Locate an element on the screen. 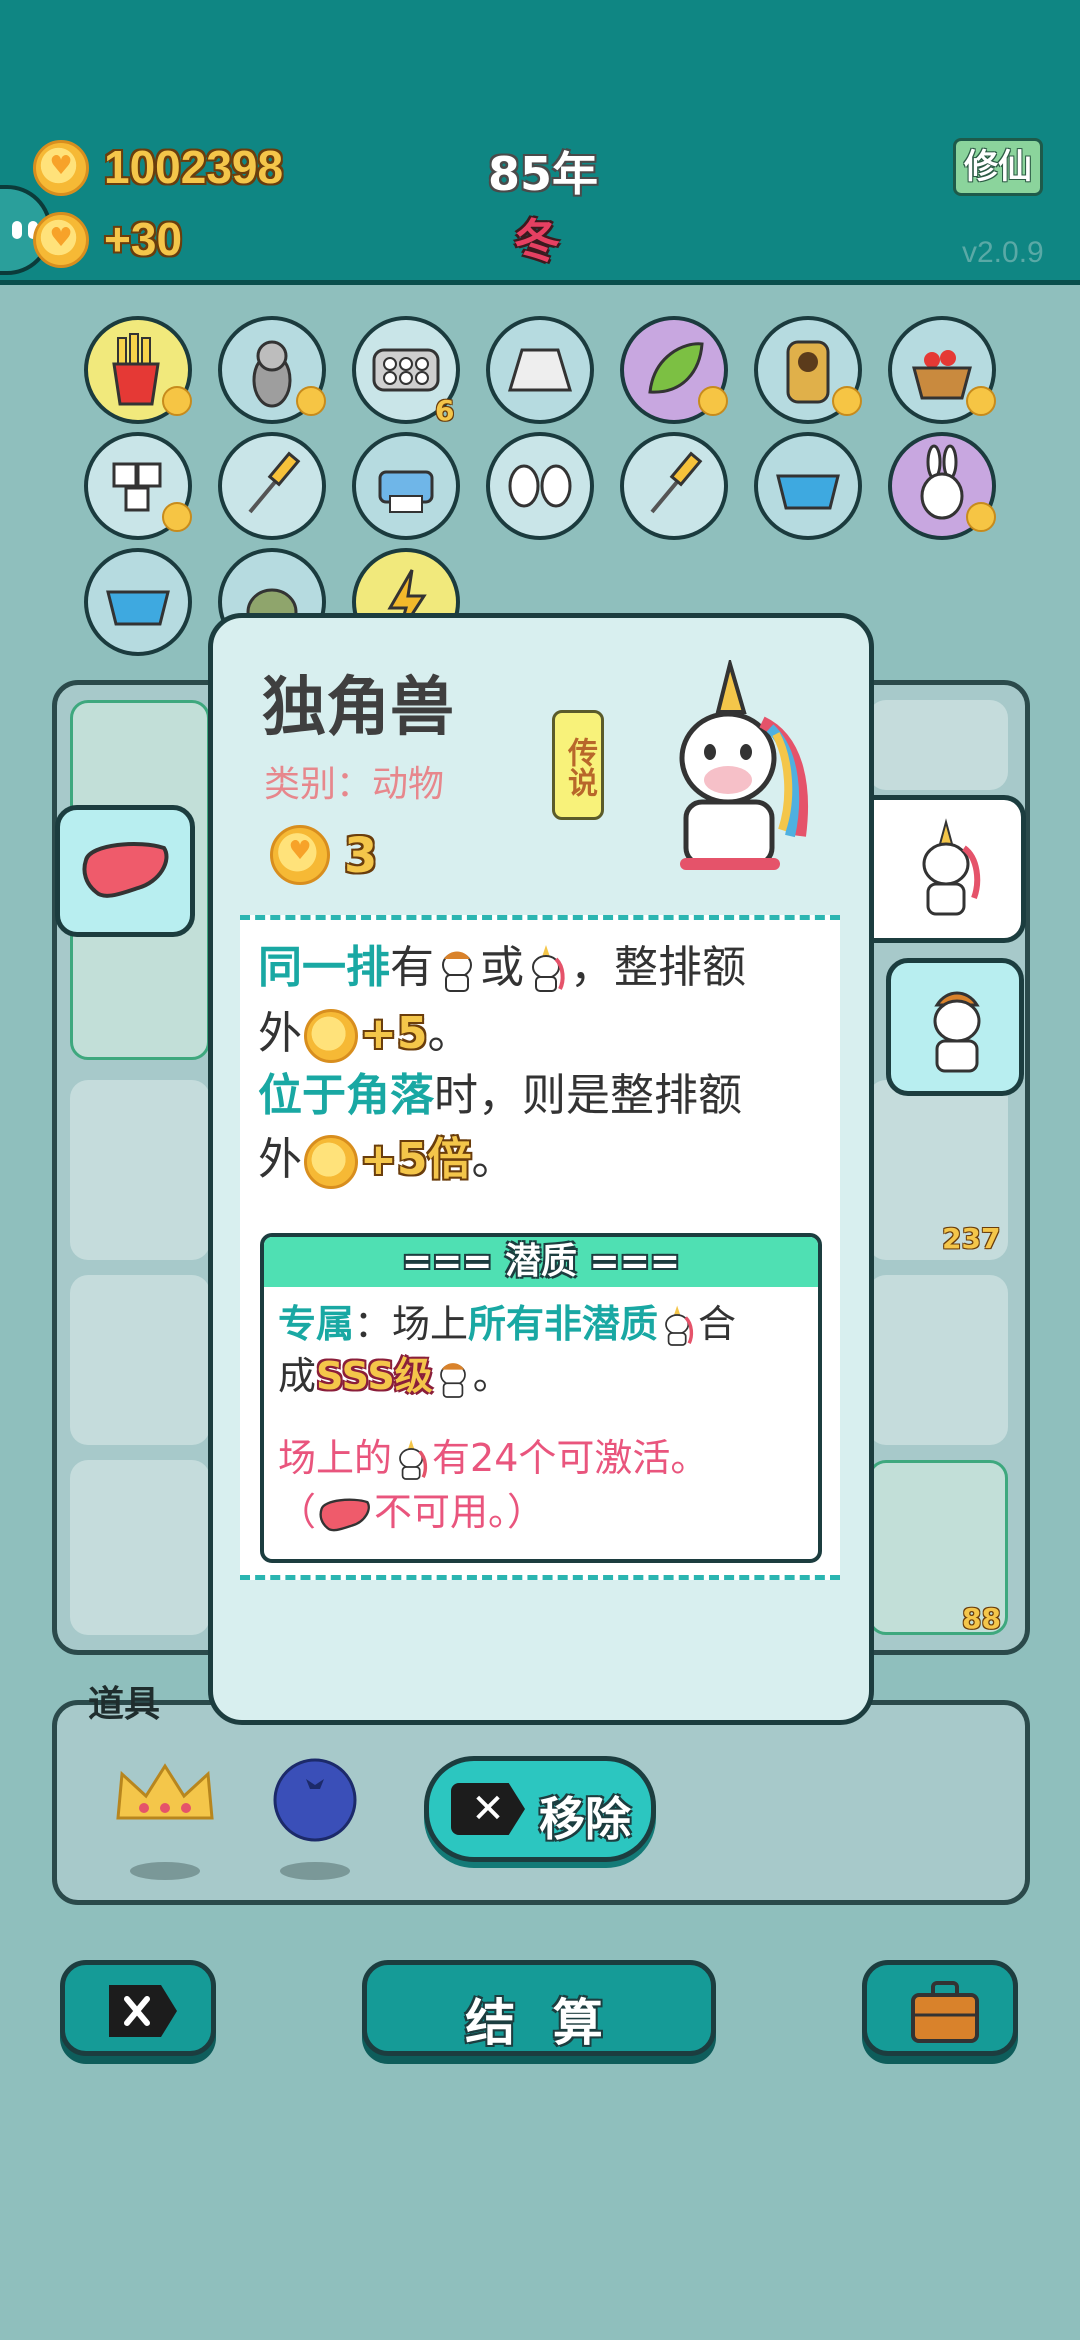 Image resolution: width=1080 pixels, height=2340 pixels. fishbowl2-item is located at coordinates (138, 602).